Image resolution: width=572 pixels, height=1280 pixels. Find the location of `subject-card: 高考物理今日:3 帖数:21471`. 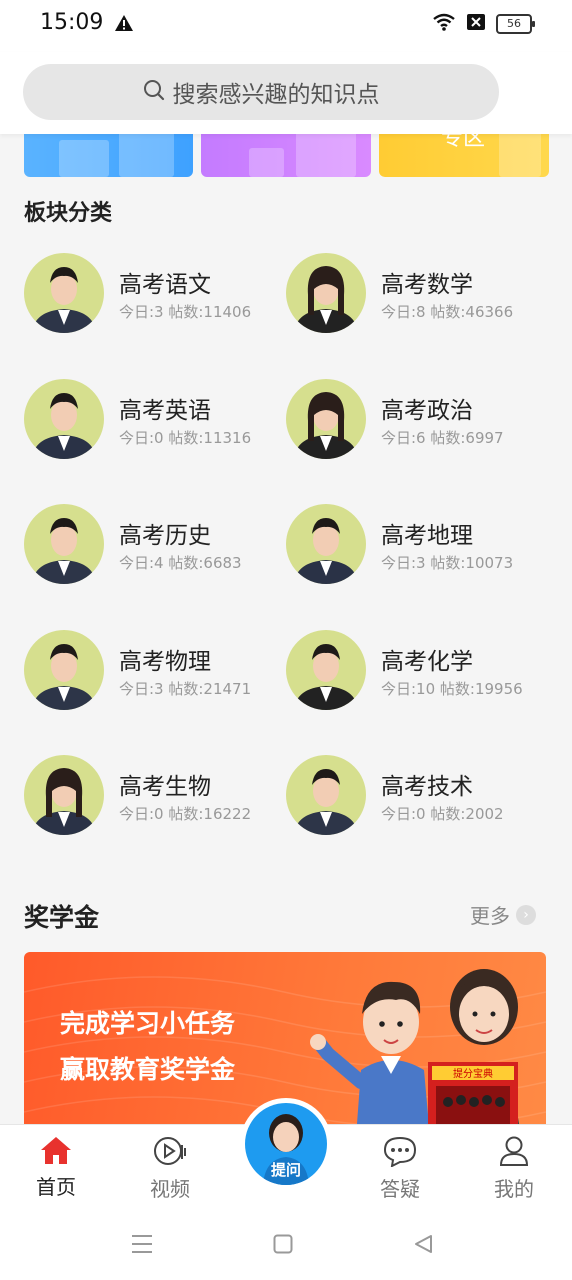

subject-card: 高考物理今日:3 帖数:21471 is located at coordinates (154, 671).